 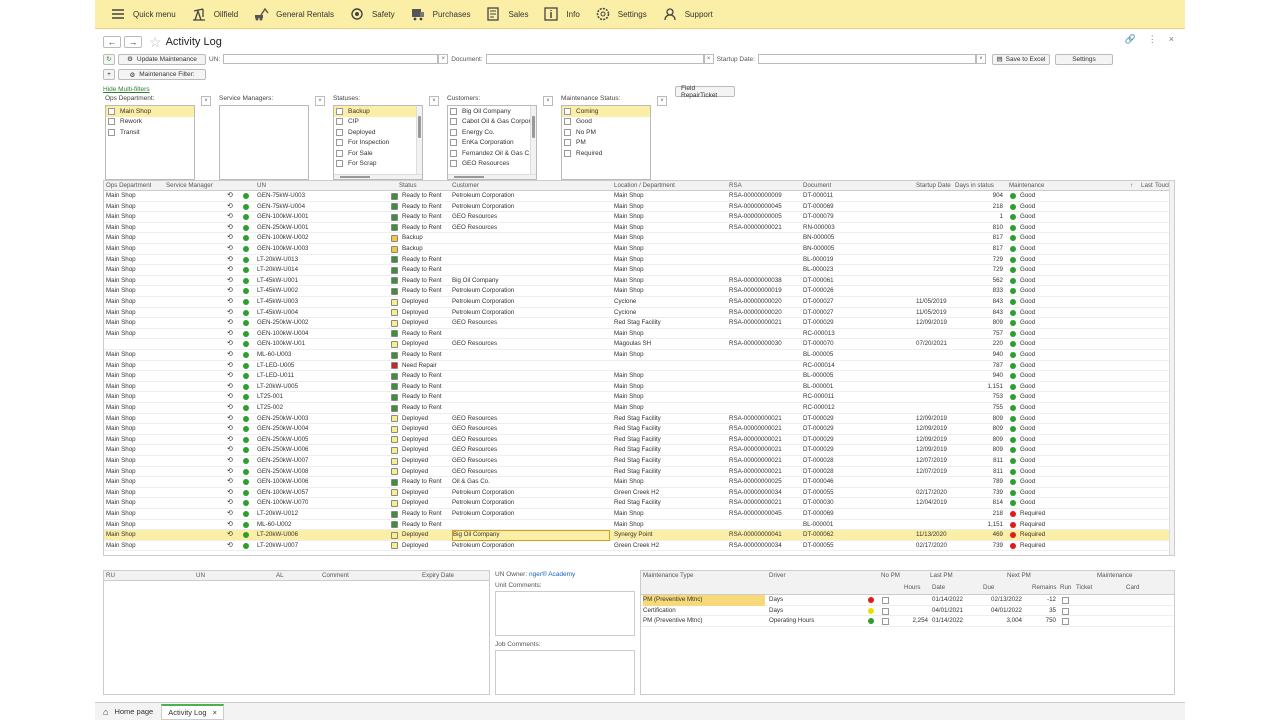 I want to click on column-header: Status, so click(x=408, y=186).